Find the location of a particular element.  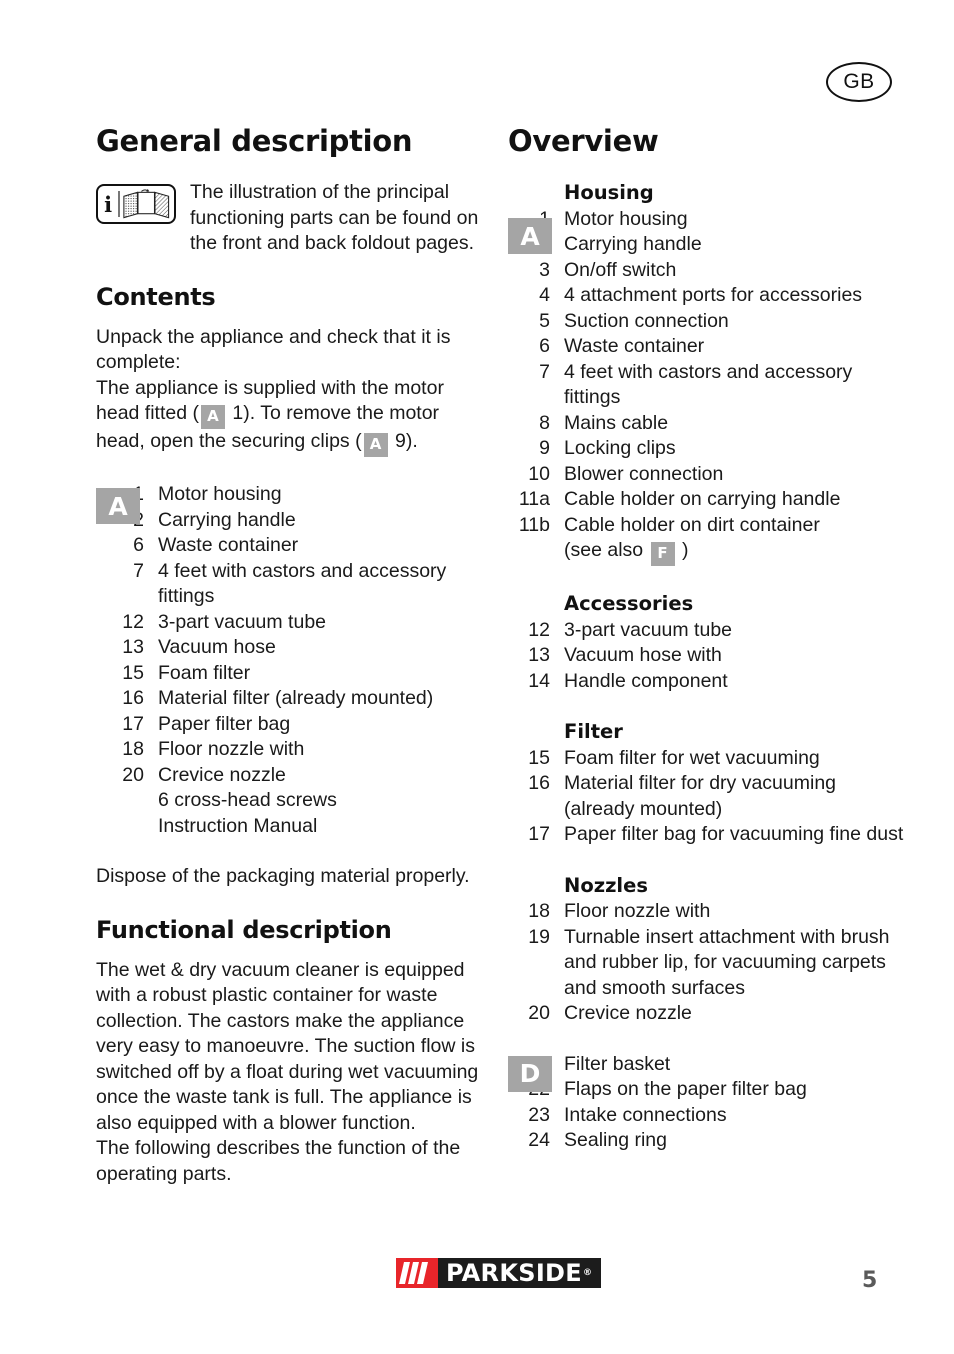

item-number: 11b is located at coordinates (534, 524).